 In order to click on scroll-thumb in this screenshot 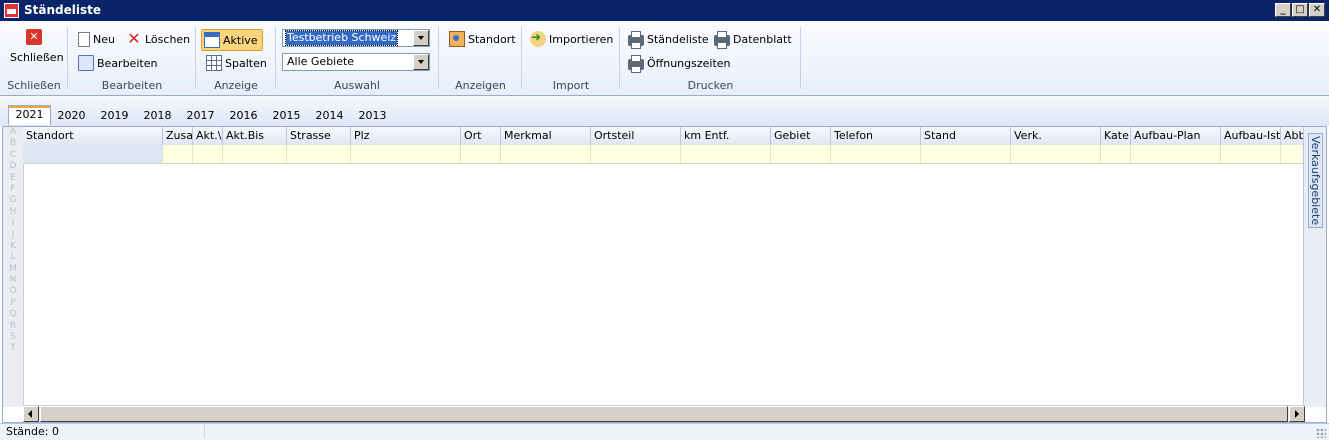, I will do `click(664, 414)`.